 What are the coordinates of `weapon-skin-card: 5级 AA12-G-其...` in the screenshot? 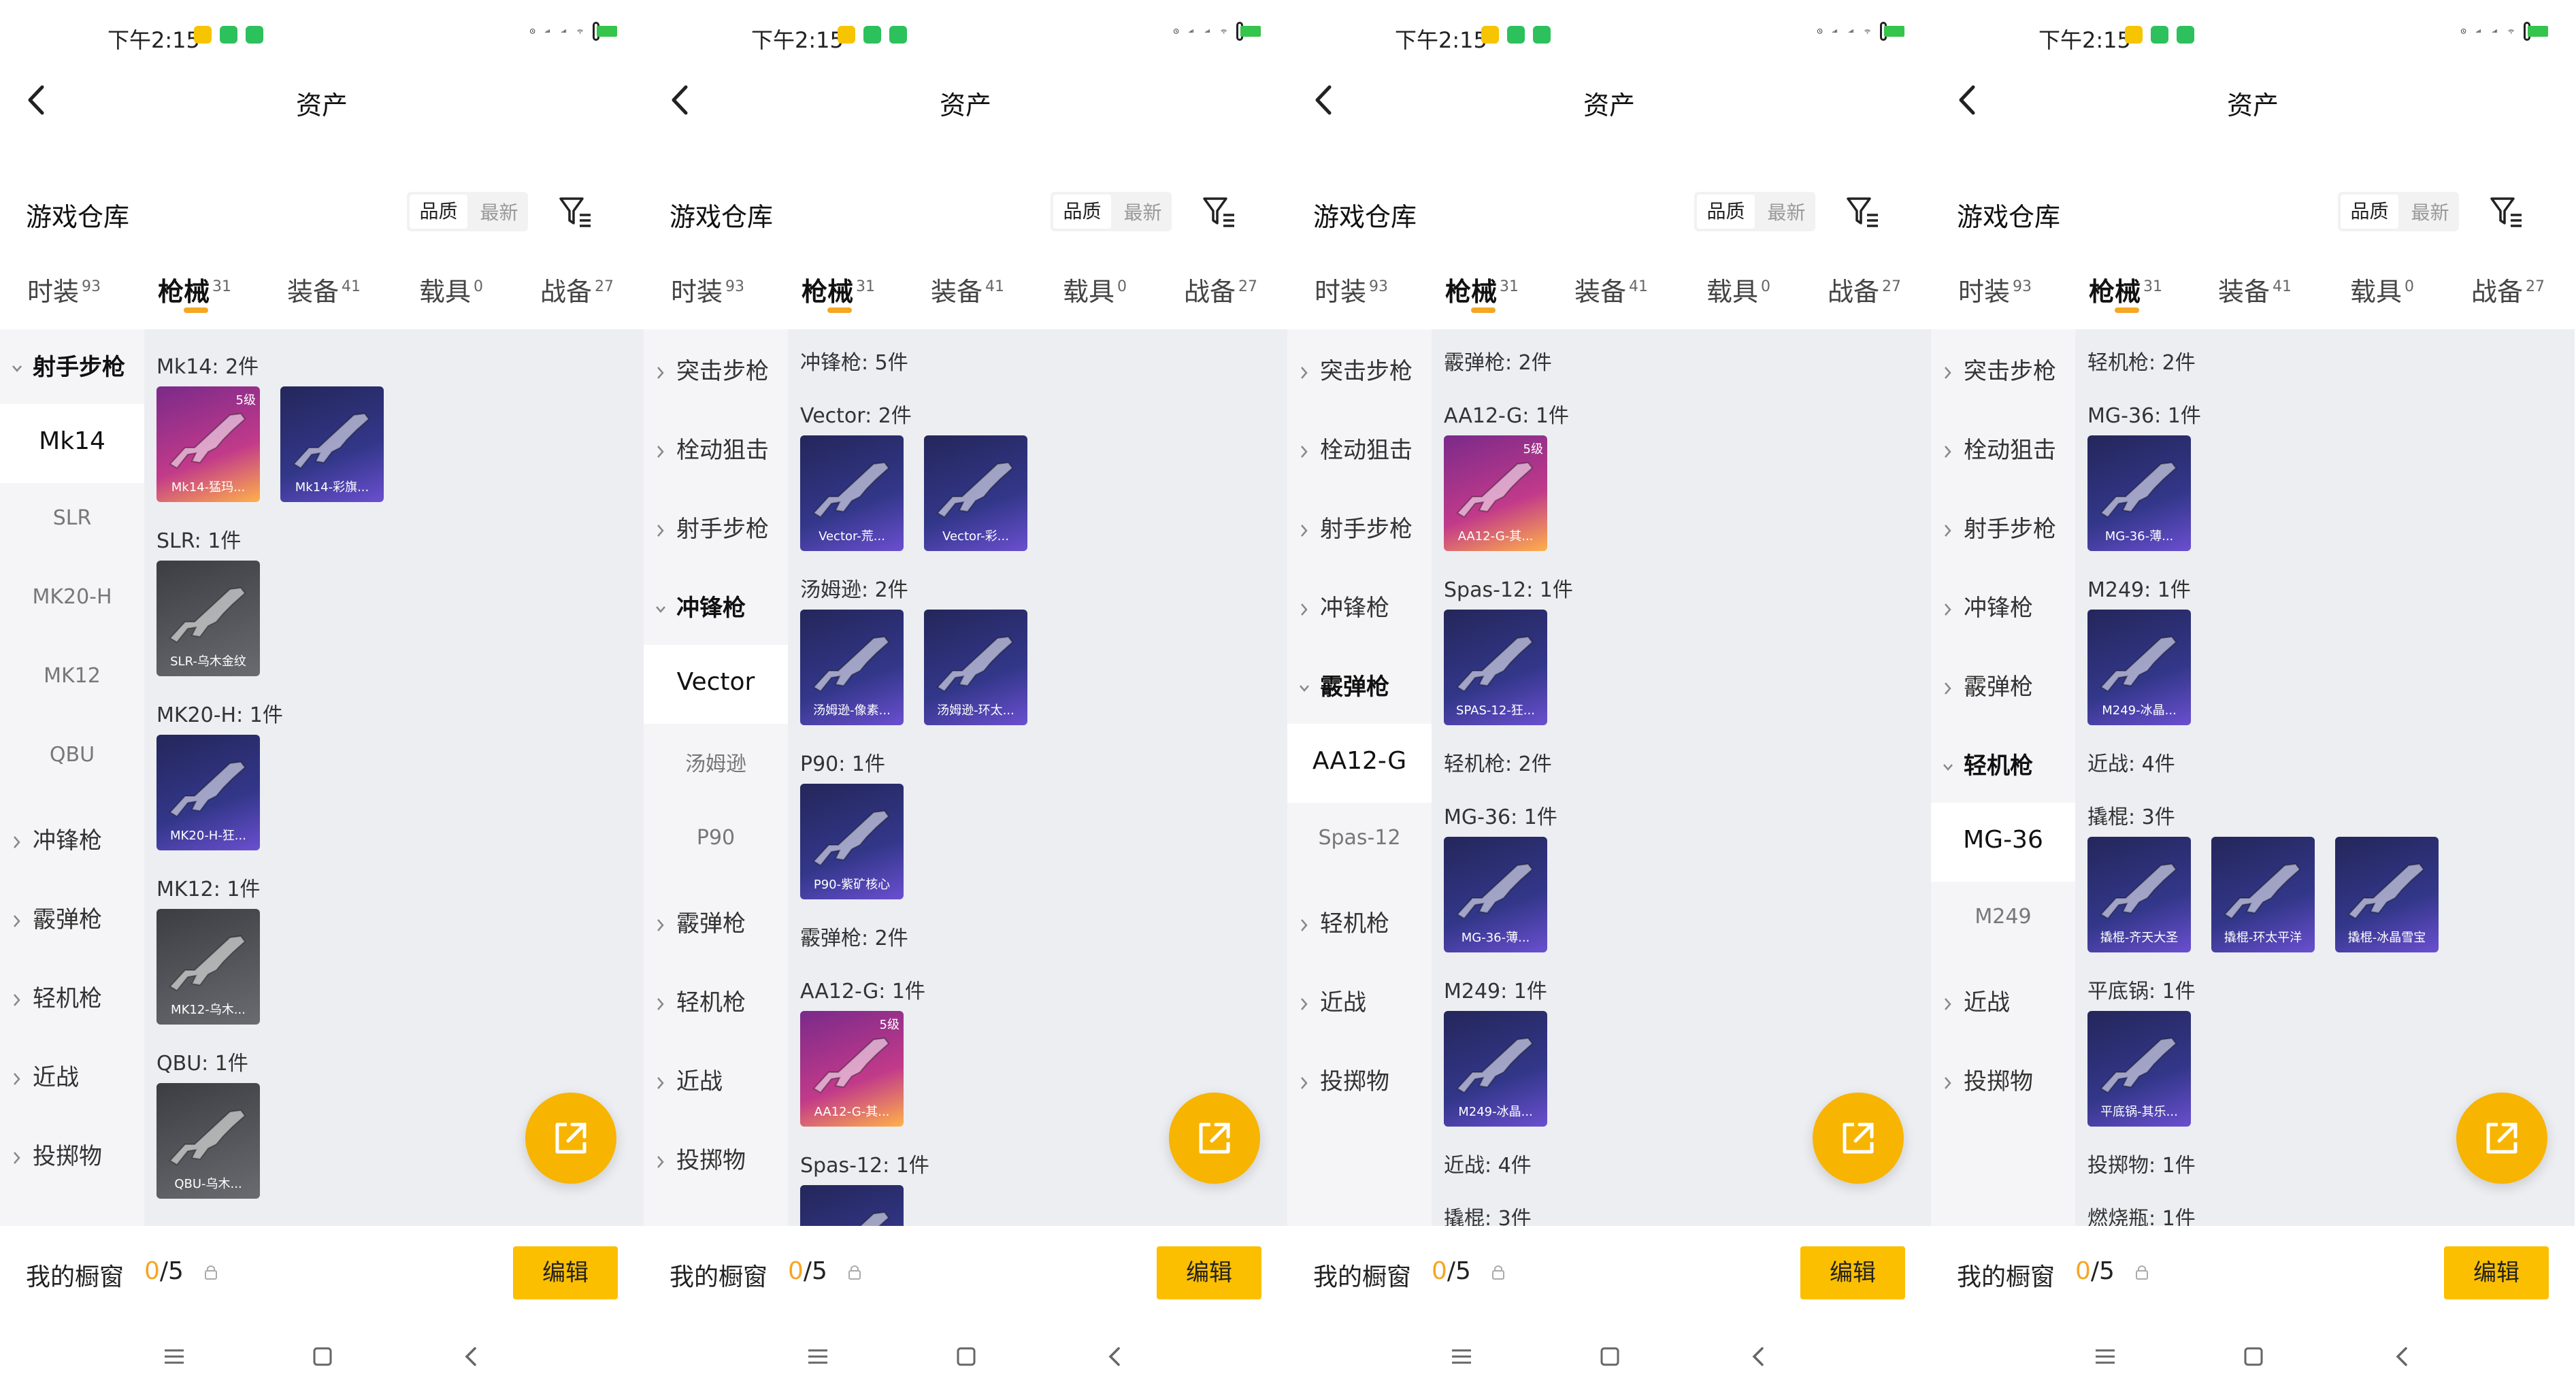 It's located at (1496, 493).